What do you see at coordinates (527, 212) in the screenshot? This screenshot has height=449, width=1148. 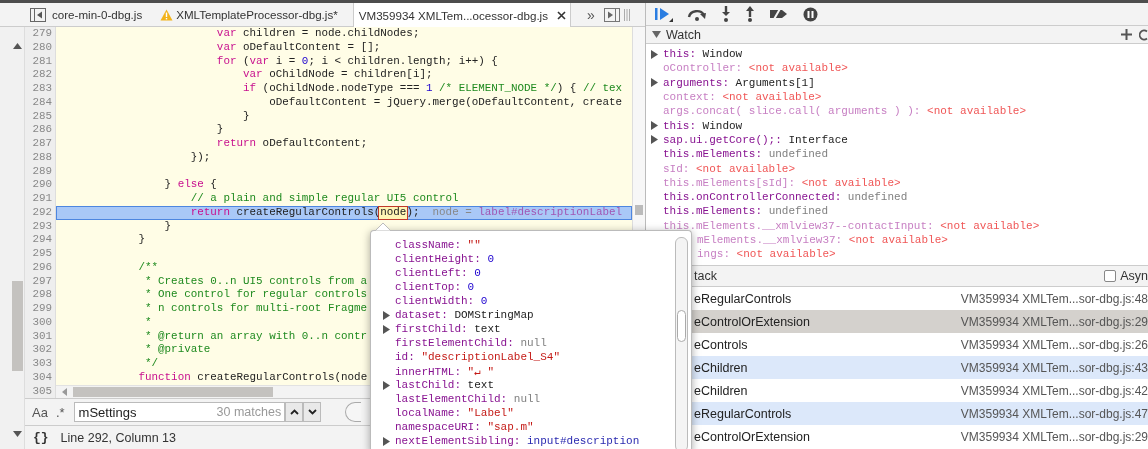 I see `inline-value: node = label#descriptionLabel` at bounding box center [527, 212].